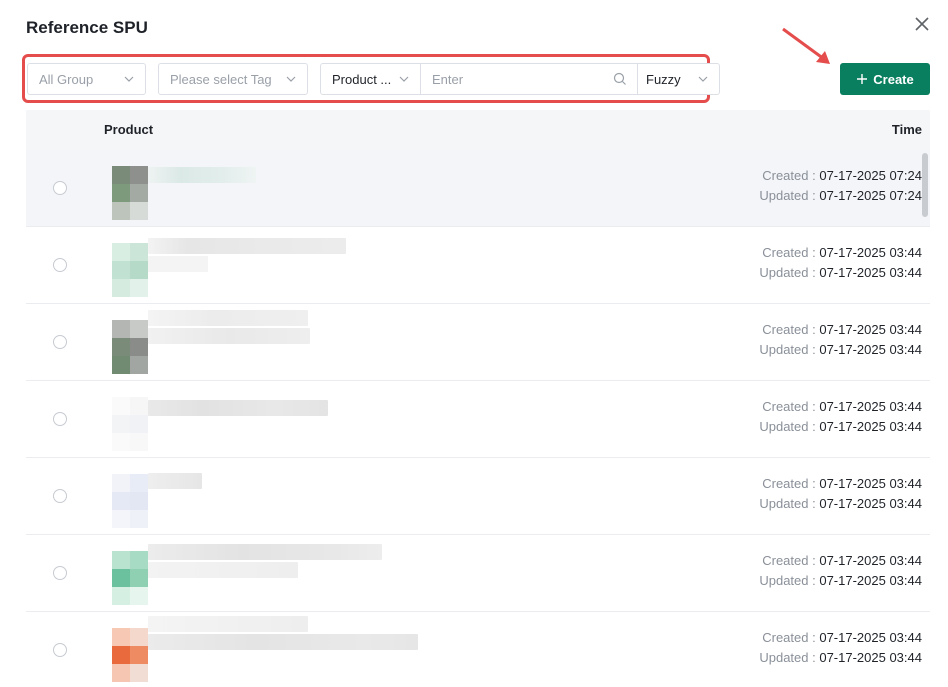 The image size is (948, 687). Describe the element at coordinates (806, 45) in the screenshot. I see `annotation-arrow` at that location.